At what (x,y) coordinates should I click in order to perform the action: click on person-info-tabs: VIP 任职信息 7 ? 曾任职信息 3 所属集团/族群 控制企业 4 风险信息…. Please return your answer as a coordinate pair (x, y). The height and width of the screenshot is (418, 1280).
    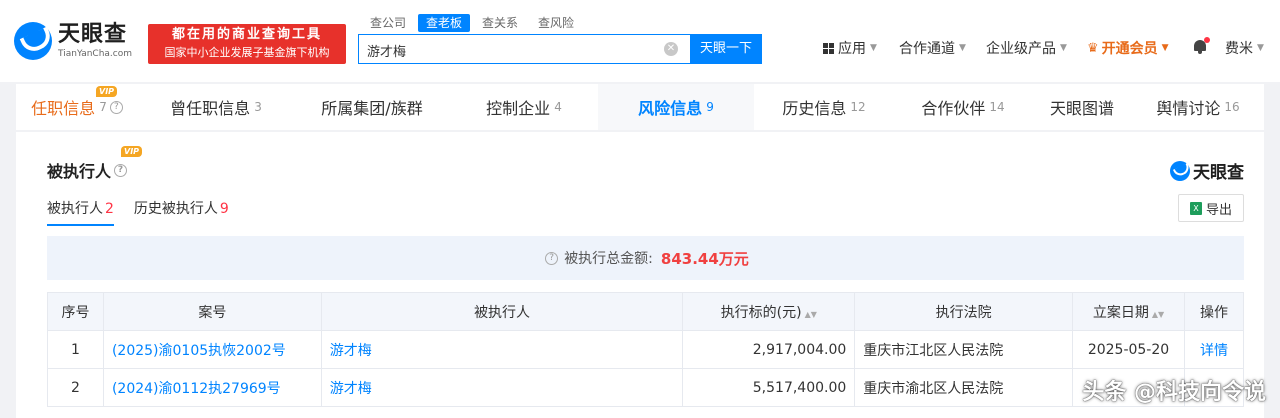
    Looking at the image, I should click on (640, 107).